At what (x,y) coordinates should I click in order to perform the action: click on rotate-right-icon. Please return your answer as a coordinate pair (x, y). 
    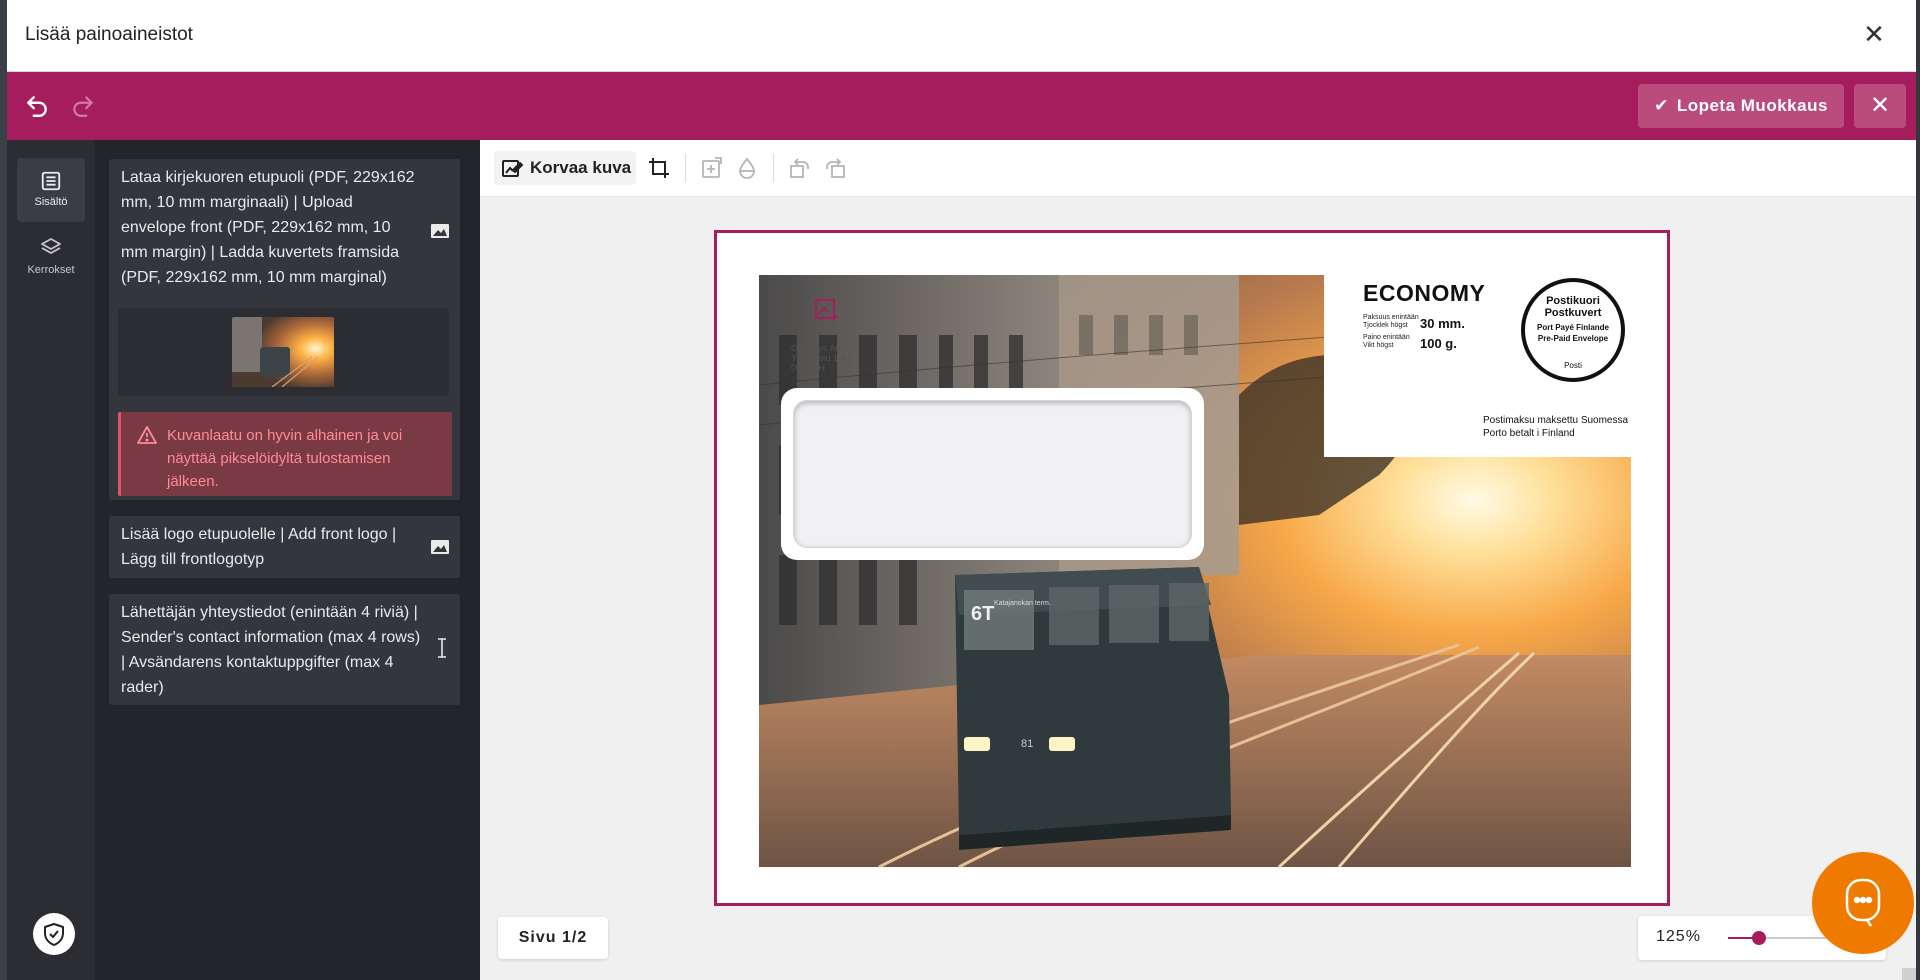
    Looking at the image, I should click on (835, 168).